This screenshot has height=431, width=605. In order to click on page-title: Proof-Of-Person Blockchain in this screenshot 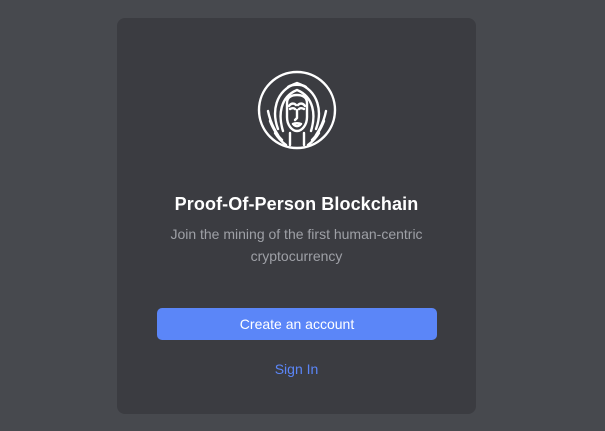, I will do `click(296, 204)`.